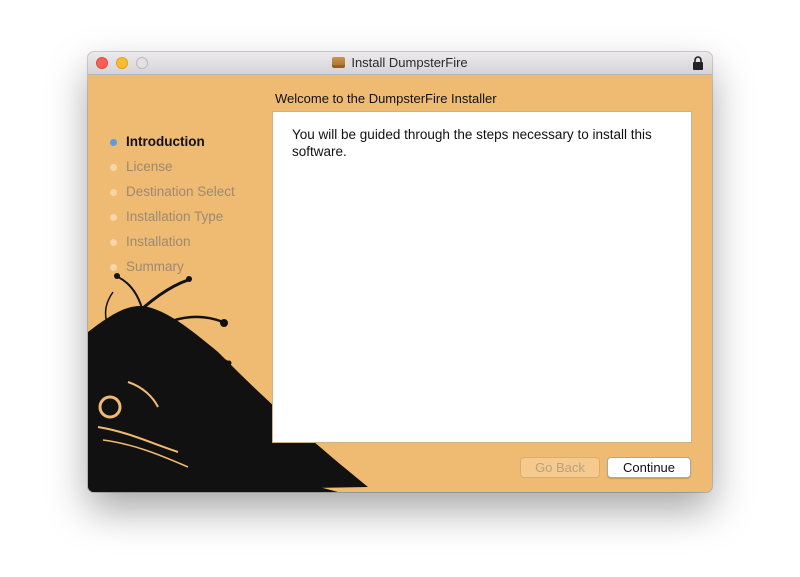  What do you see at coordinates (649, 467) in the screenshot?
I see `continue-button: Continue` at bounding box center [649, 467].